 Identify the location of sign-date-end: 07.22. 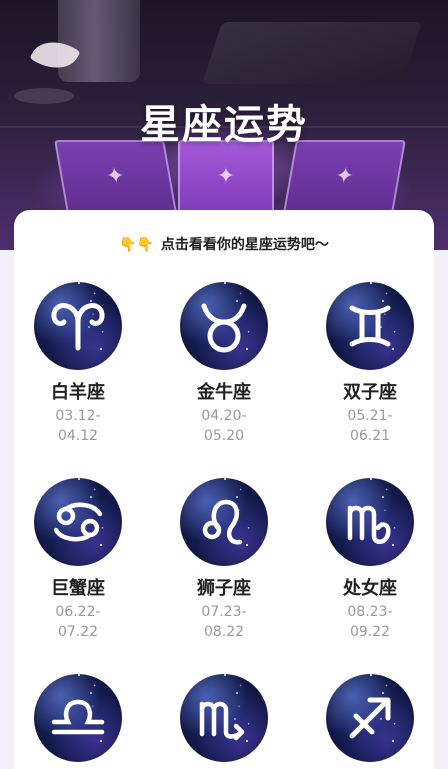
(78, 632).